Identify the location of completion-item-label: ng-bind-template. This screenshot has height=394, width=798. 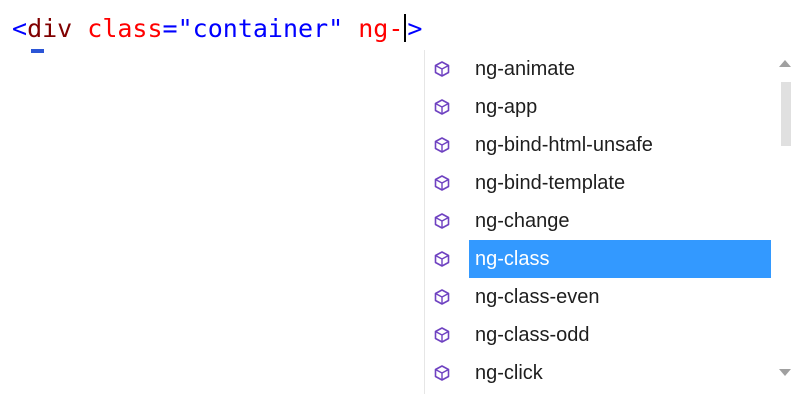
(550, 182).